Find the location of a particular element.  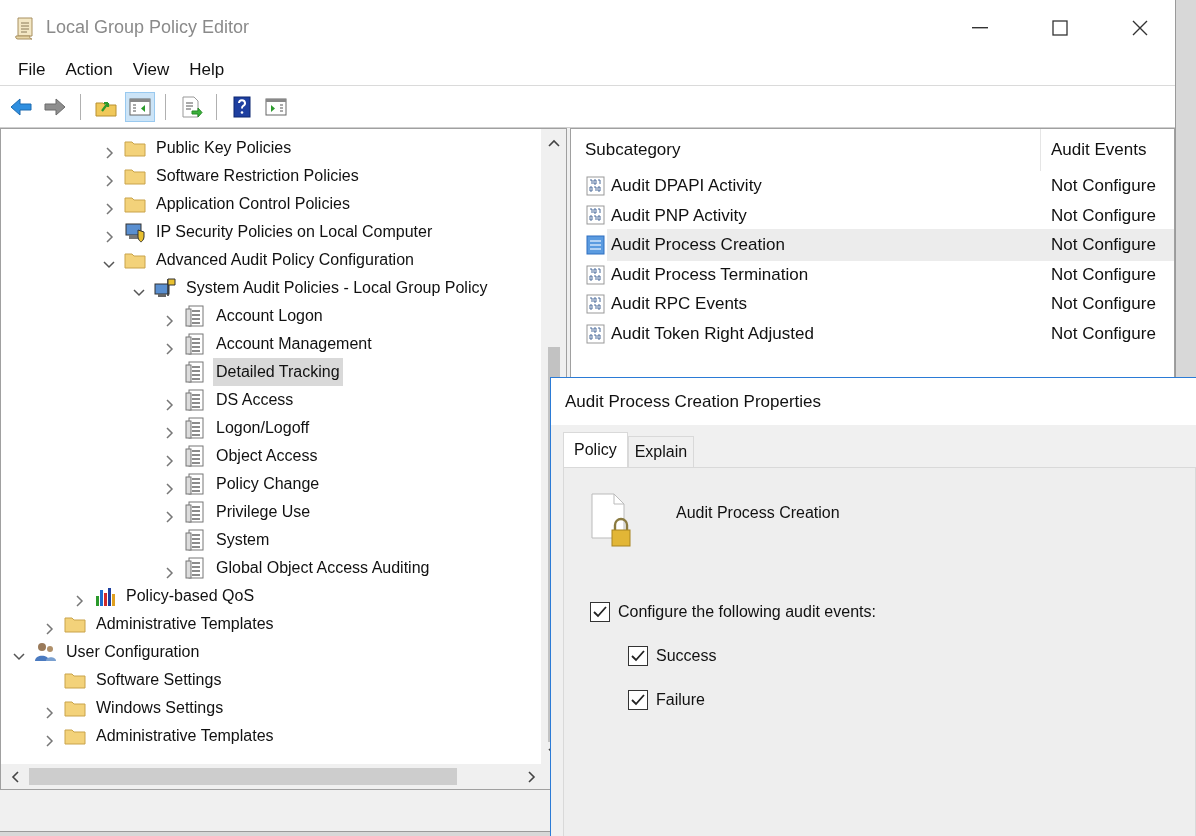

menu-item: View is located at coordinates (151, 70).